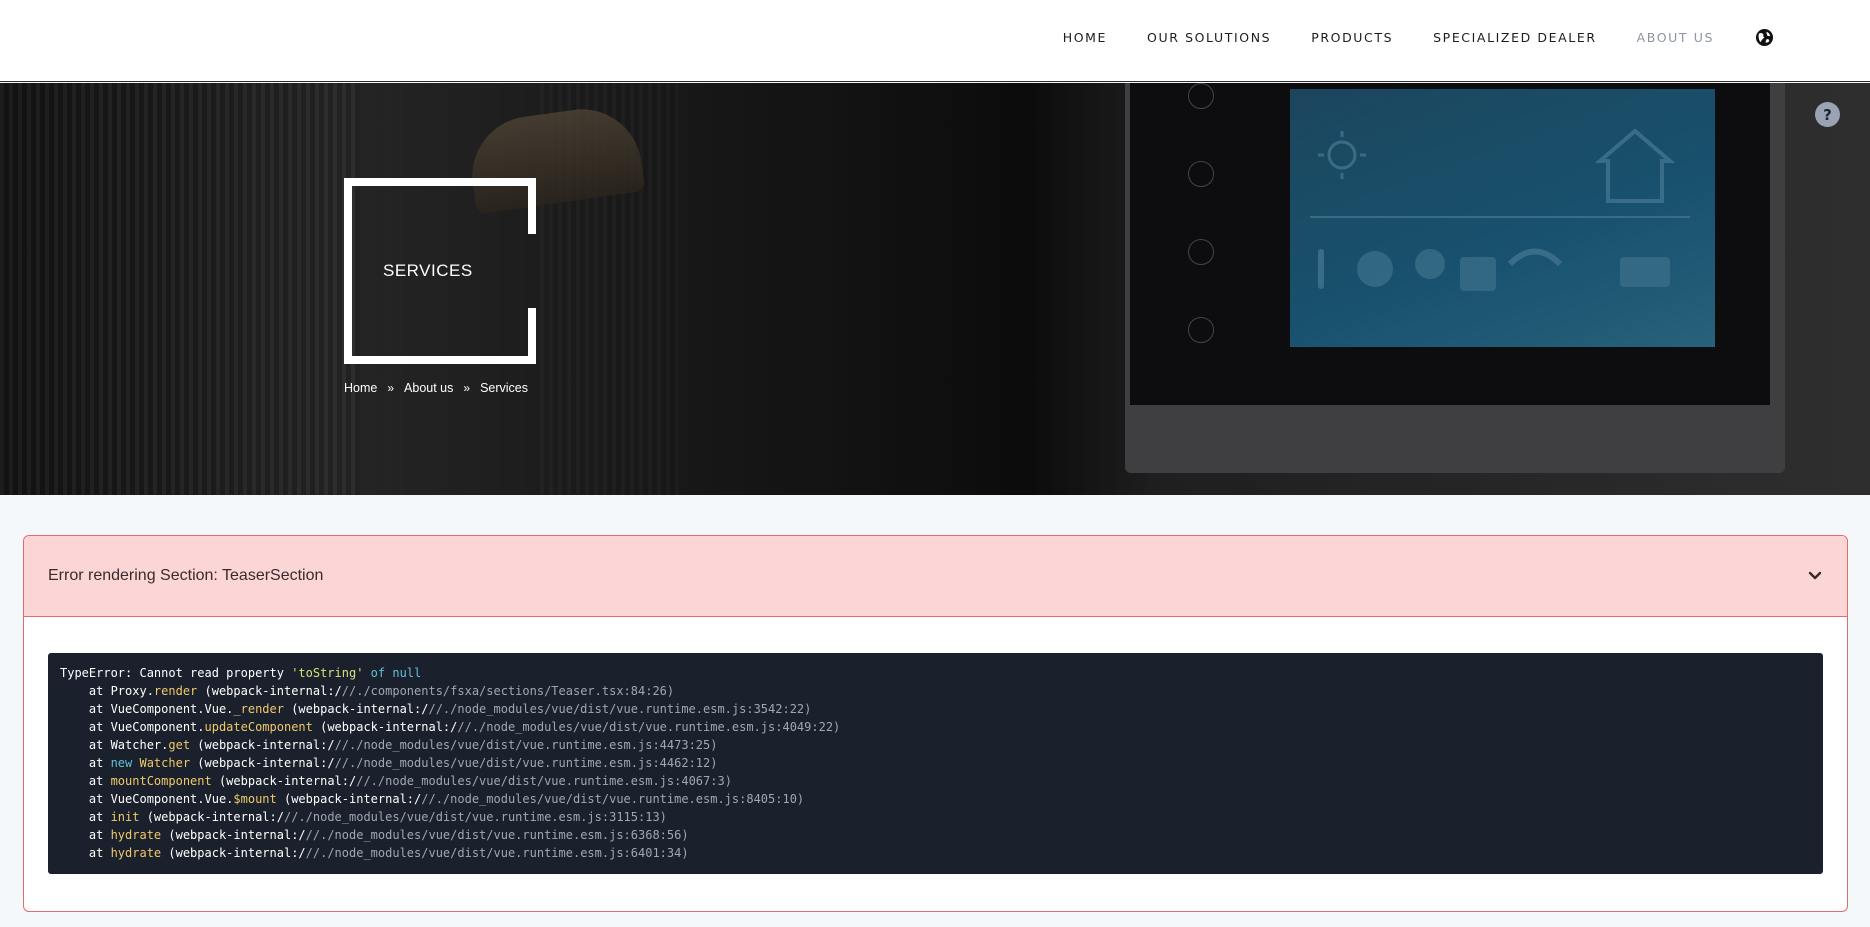  I want to click on hero-background-tablet-buttons, so click(1202, 239).